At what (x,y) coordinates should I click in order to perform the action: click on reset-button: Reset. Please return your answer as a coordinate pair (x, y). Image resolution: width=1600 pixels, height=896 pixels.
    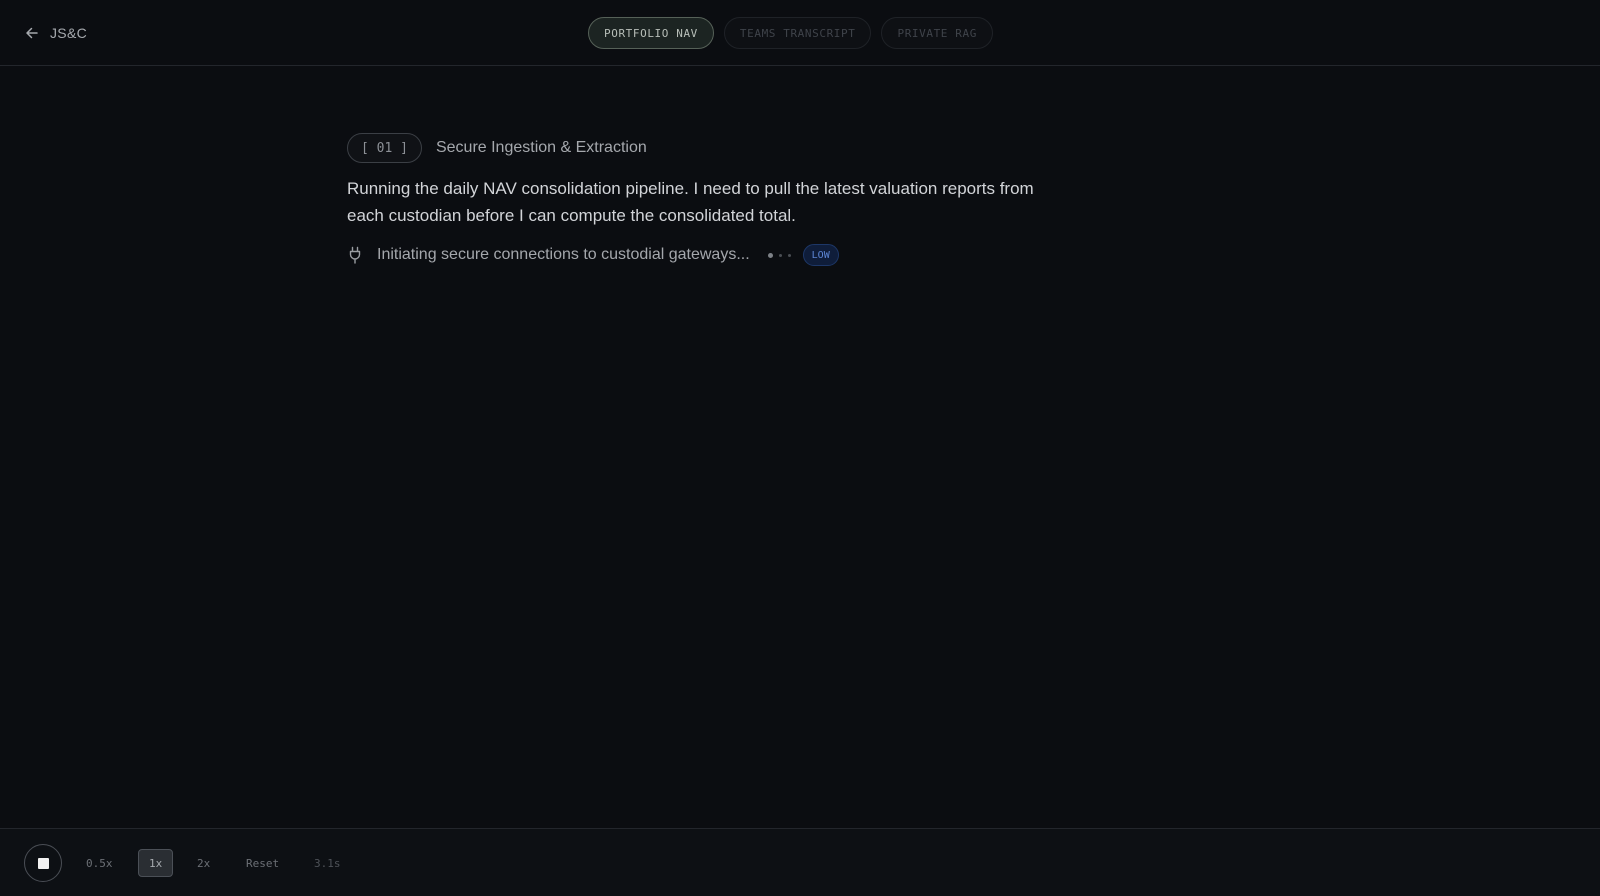
    Looking at the image, I should click on (262, 863).